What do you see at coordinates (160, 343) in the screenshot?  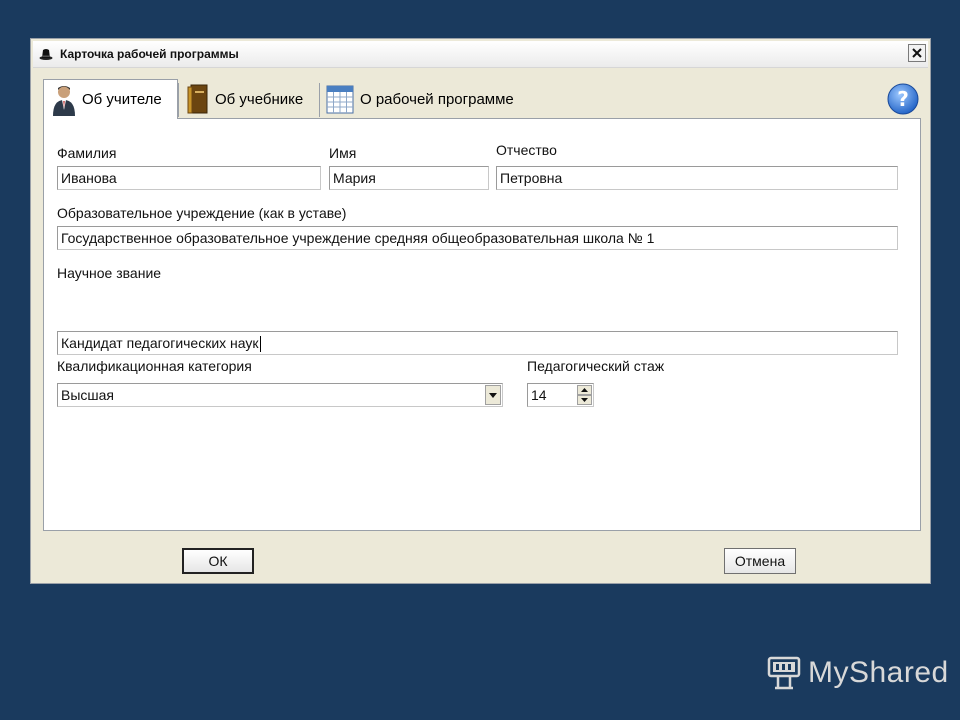 I see `degree-value: Кандидат педагогических наук` at bounding box center [160, 343].